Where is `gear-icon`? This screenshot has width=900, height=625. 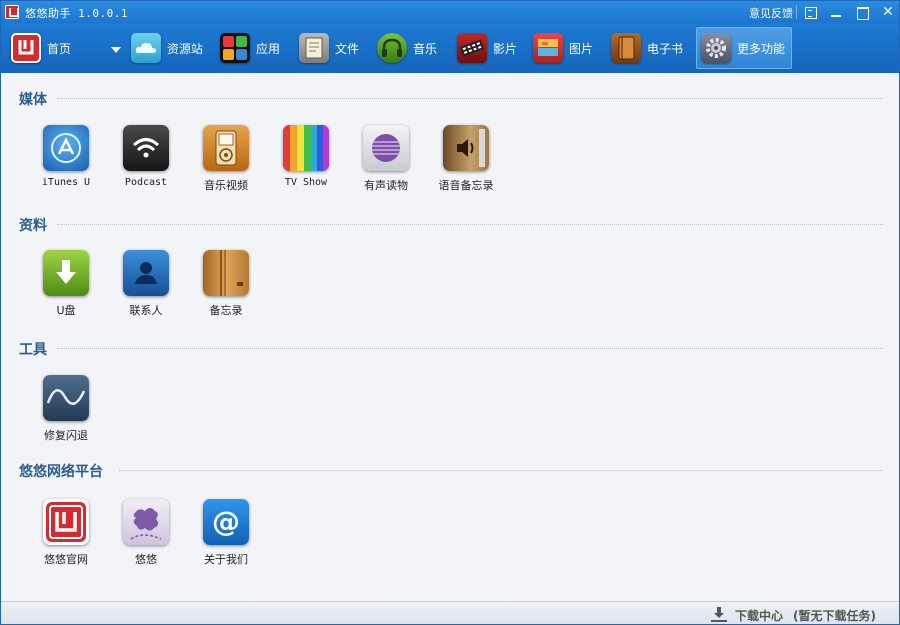 gear-icon is located at coordinates (716, 48).